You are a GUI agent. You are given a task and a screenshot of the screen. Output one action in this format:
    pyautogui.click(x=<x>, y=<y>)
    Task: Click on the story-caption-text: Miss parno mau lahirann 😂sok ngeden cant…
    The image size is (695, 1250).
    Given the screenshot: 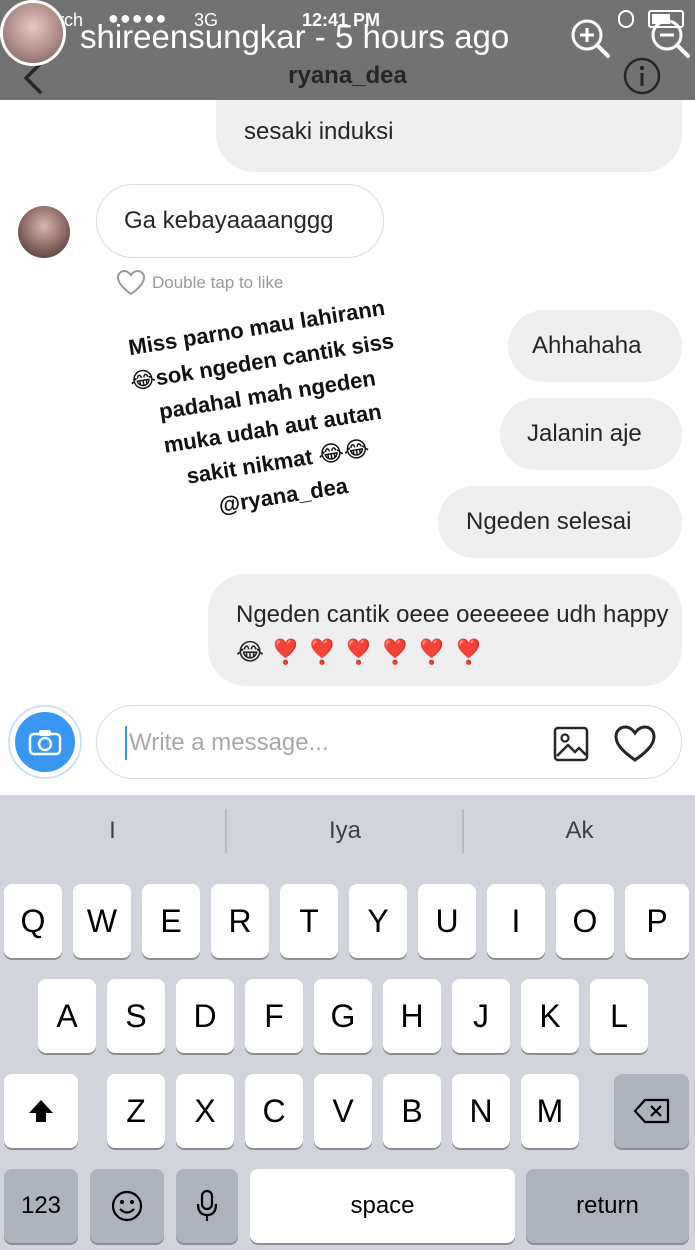 What is the action you would take?
    pyautogui.click(x=261, y=406)
    